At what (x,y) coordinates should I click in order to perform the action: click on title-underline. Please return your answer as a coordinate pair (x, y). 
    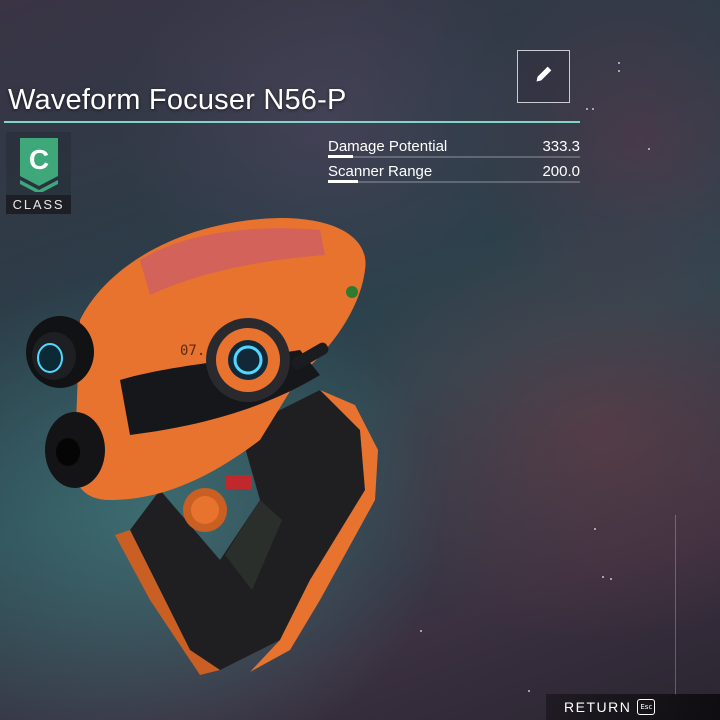
    Looking at the image, I should click on (292, 122).